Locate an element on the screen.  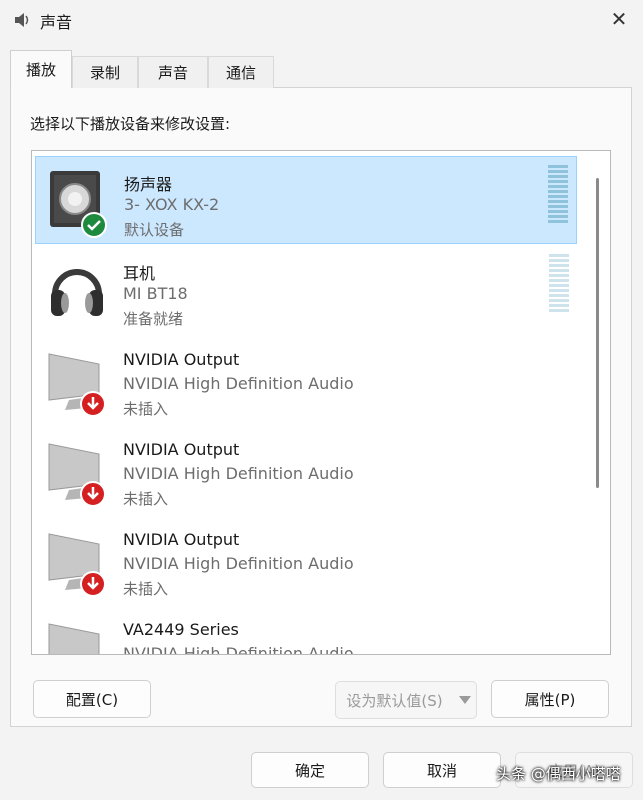
device-description: MI BT18 is located at coordinates (155, 293).